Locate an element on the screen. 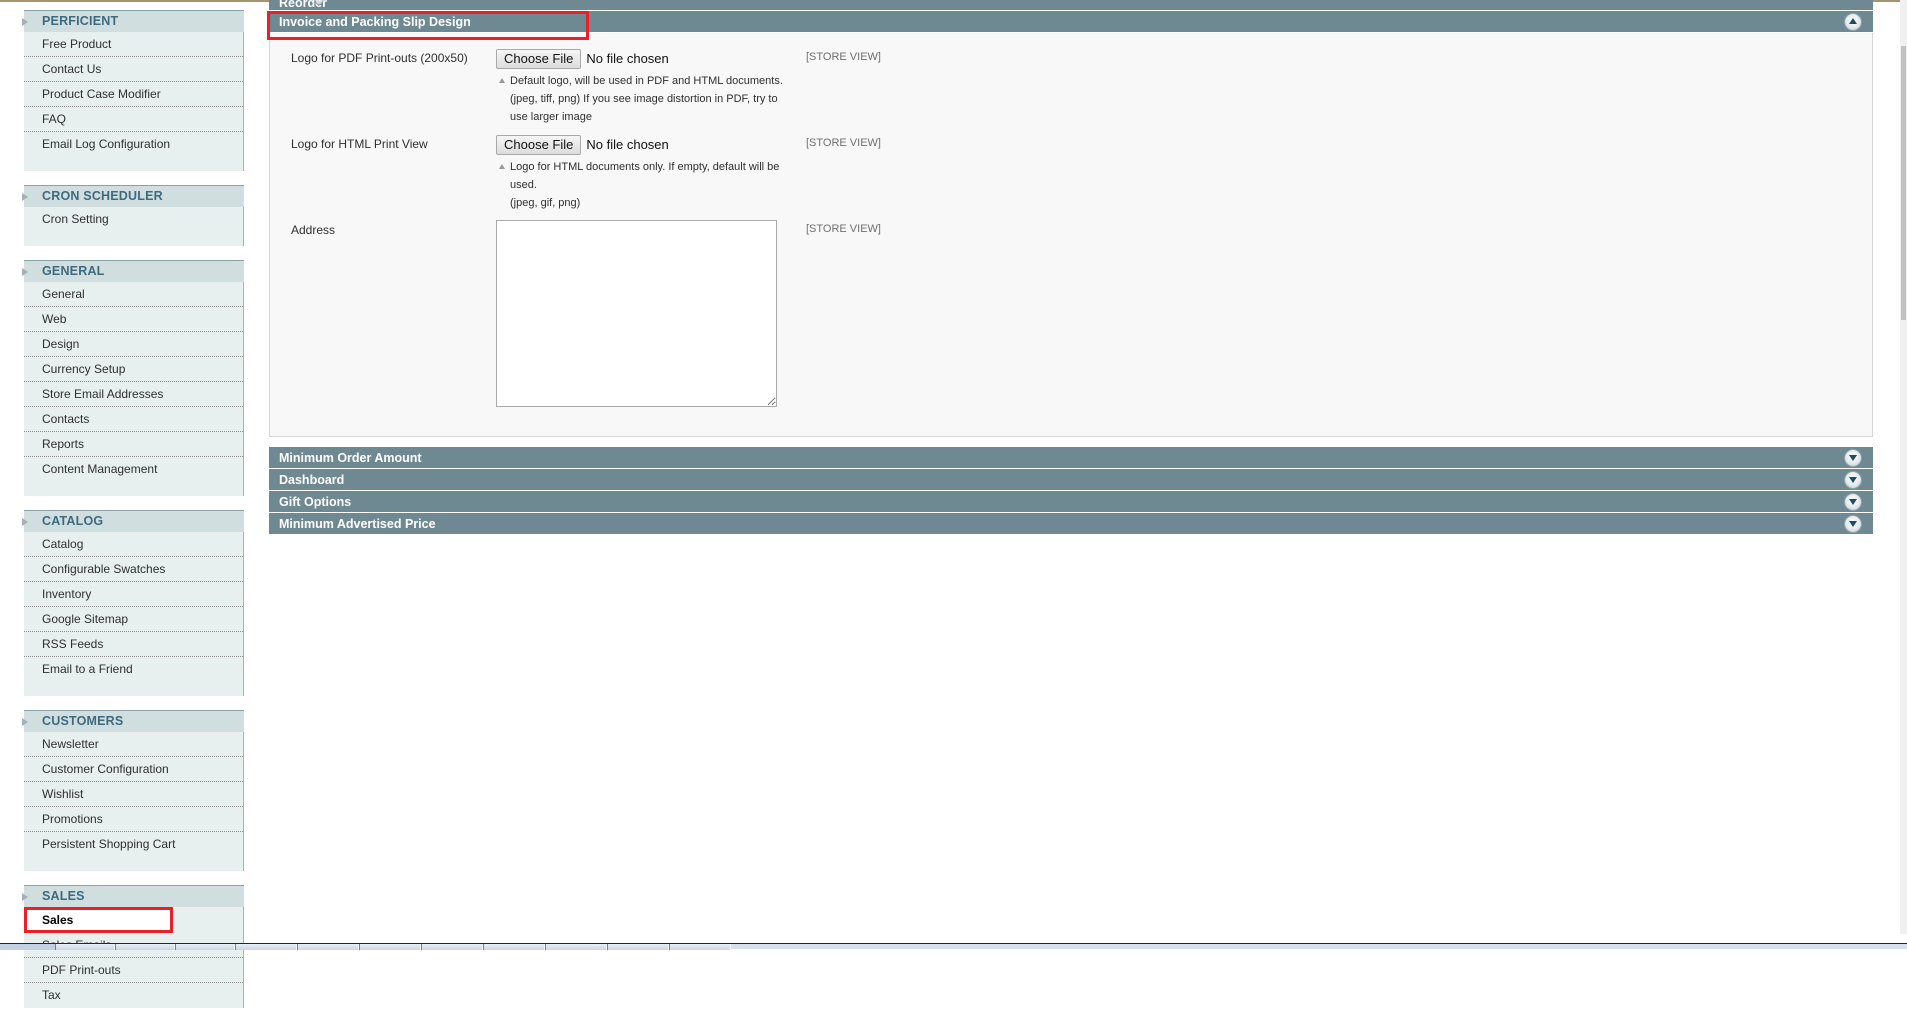  sidebar-item-currency-setup: Currency Setup is located at coordinates (133, 369).